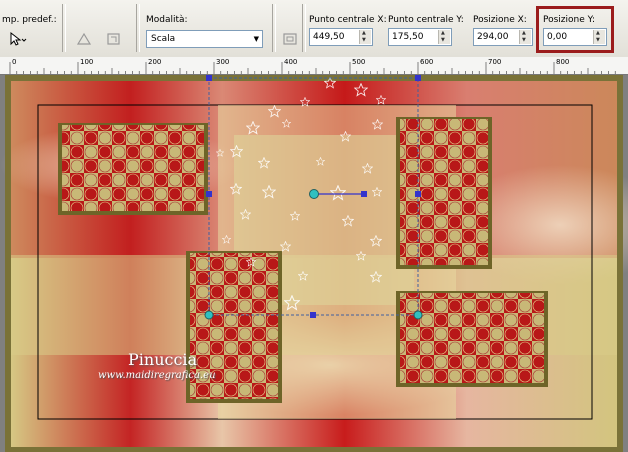 The height and width of the screenshot is (452, 628). I want to click on position-y-field: 0,00 ▲ ▼, so click(575, 37).